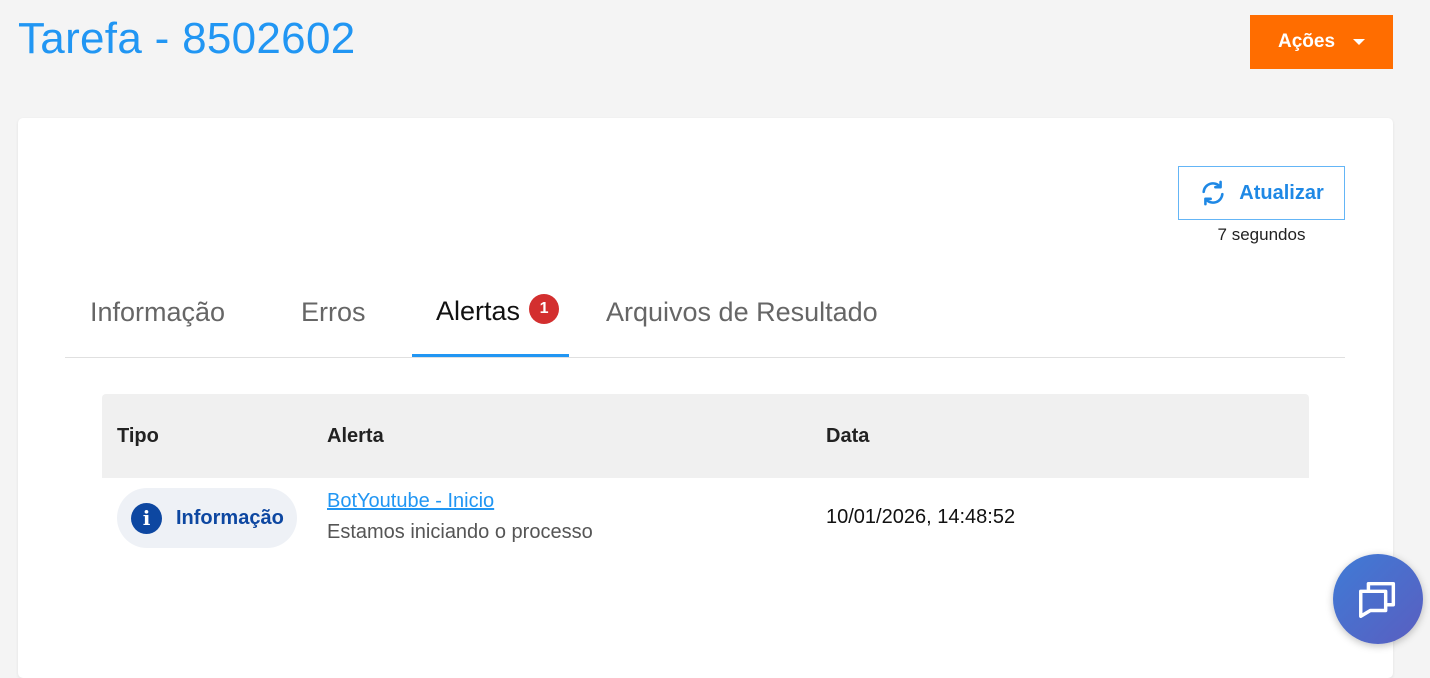  What do you see at coordinates (230, 517) in the screenshot?
I see `type-label: Informação` at bounding box center [230, 517].